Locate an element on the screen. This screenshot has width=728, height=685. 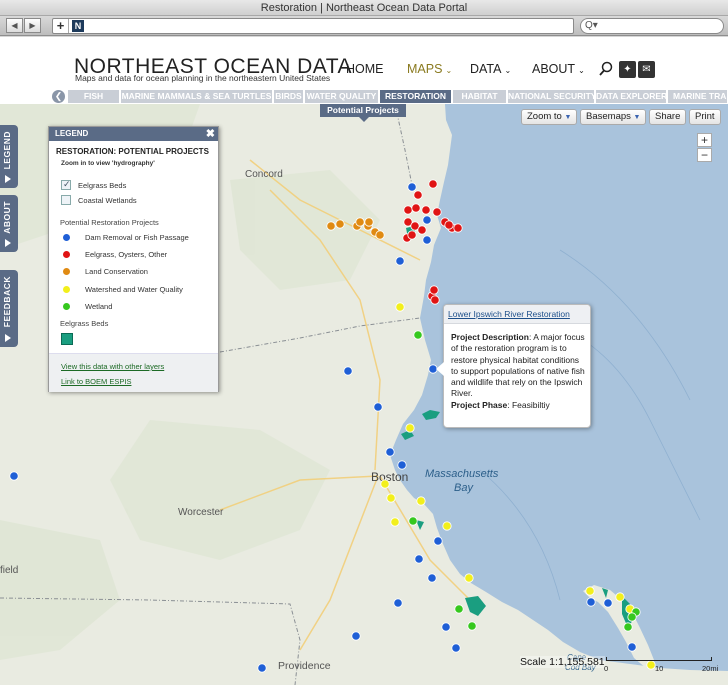
address-bar: + N is located at coordinates (313, 26).